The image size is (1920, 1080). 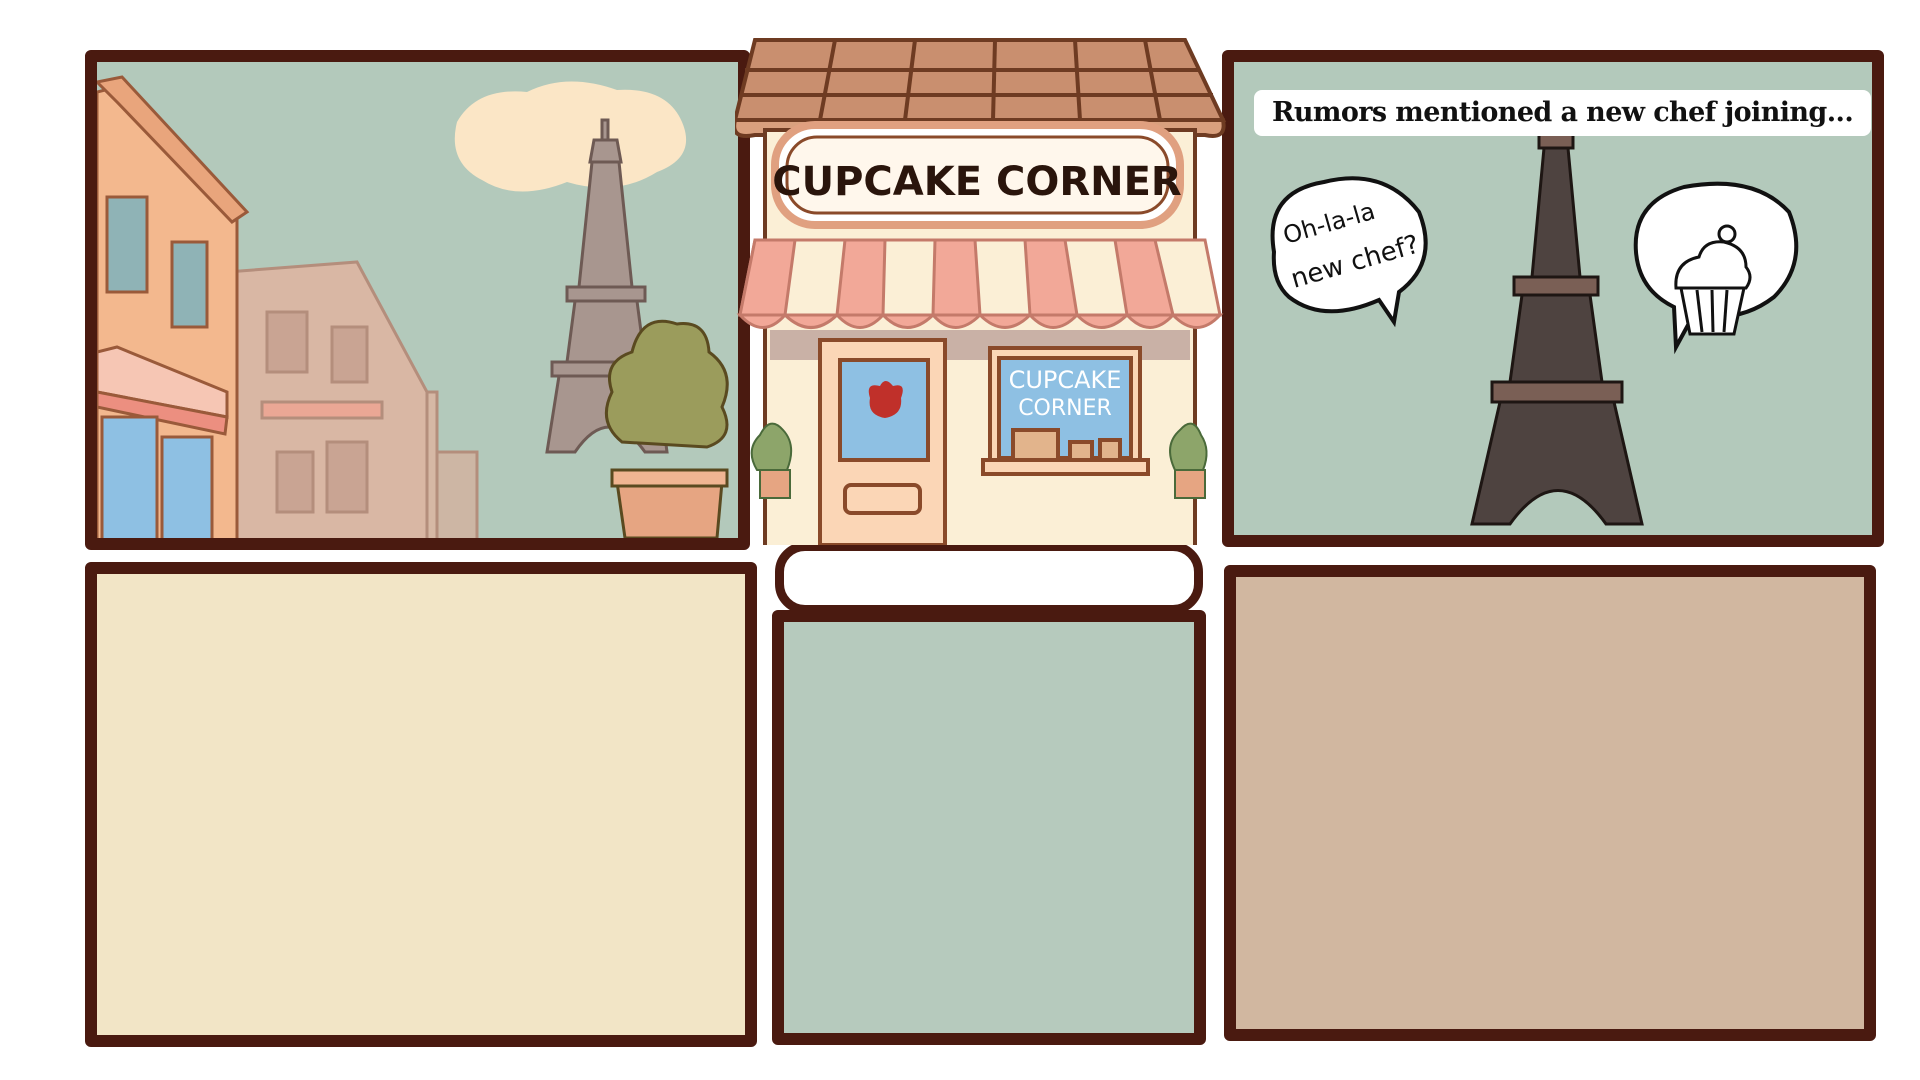 What do you see at coordinates (1065, 380) in the screenshot?
I see `window-text-line-1: CUPCAKE` at bounding box center [1065, 380].